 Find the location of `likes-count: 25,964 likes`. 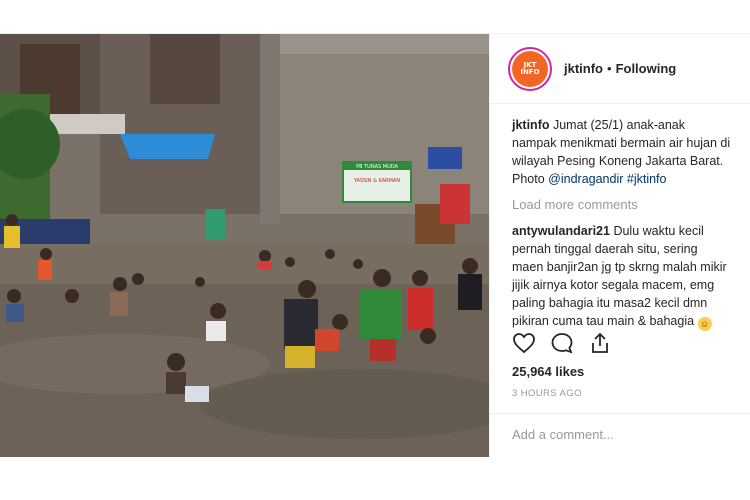

likes-count: 25,964 likes is located at coordinates (548, 371).